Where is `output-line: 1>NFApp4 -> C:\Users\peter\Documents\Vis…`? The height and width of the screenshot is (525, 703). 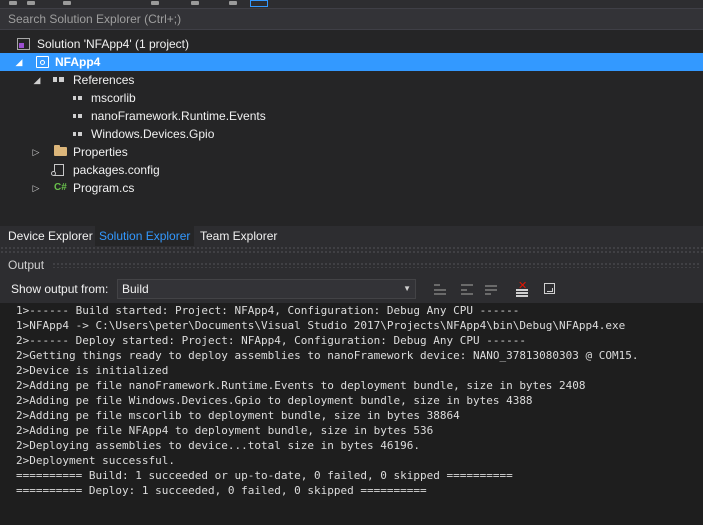
output-line: 1>NFApp4 -> C:\Users\peter\Documents\Vis… is located at coordinates (321, 325).